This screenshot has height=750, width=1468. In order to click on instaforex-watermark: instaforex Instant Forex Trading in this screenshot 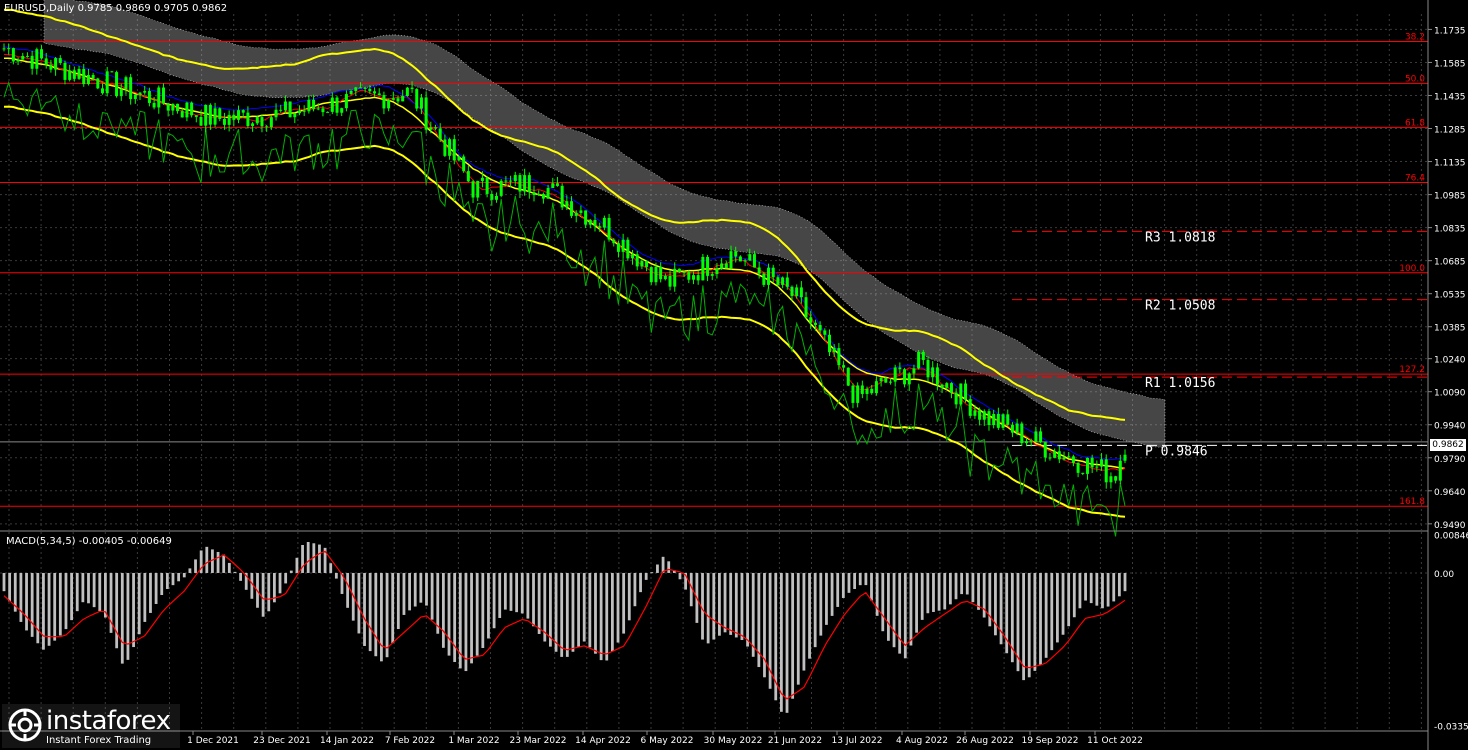, I will do `click(91, 726)`.